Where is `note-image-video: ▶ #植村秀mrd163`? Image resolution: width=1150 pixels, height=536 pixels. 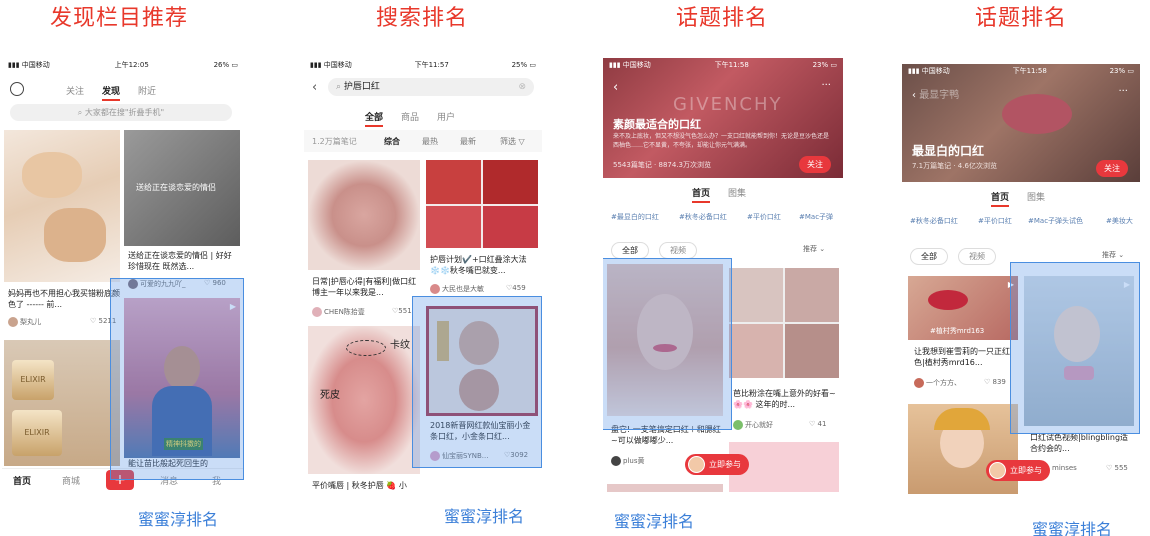
note-image-video: ▶ #植村秀mrd163 is located at coordinates (963, 308).